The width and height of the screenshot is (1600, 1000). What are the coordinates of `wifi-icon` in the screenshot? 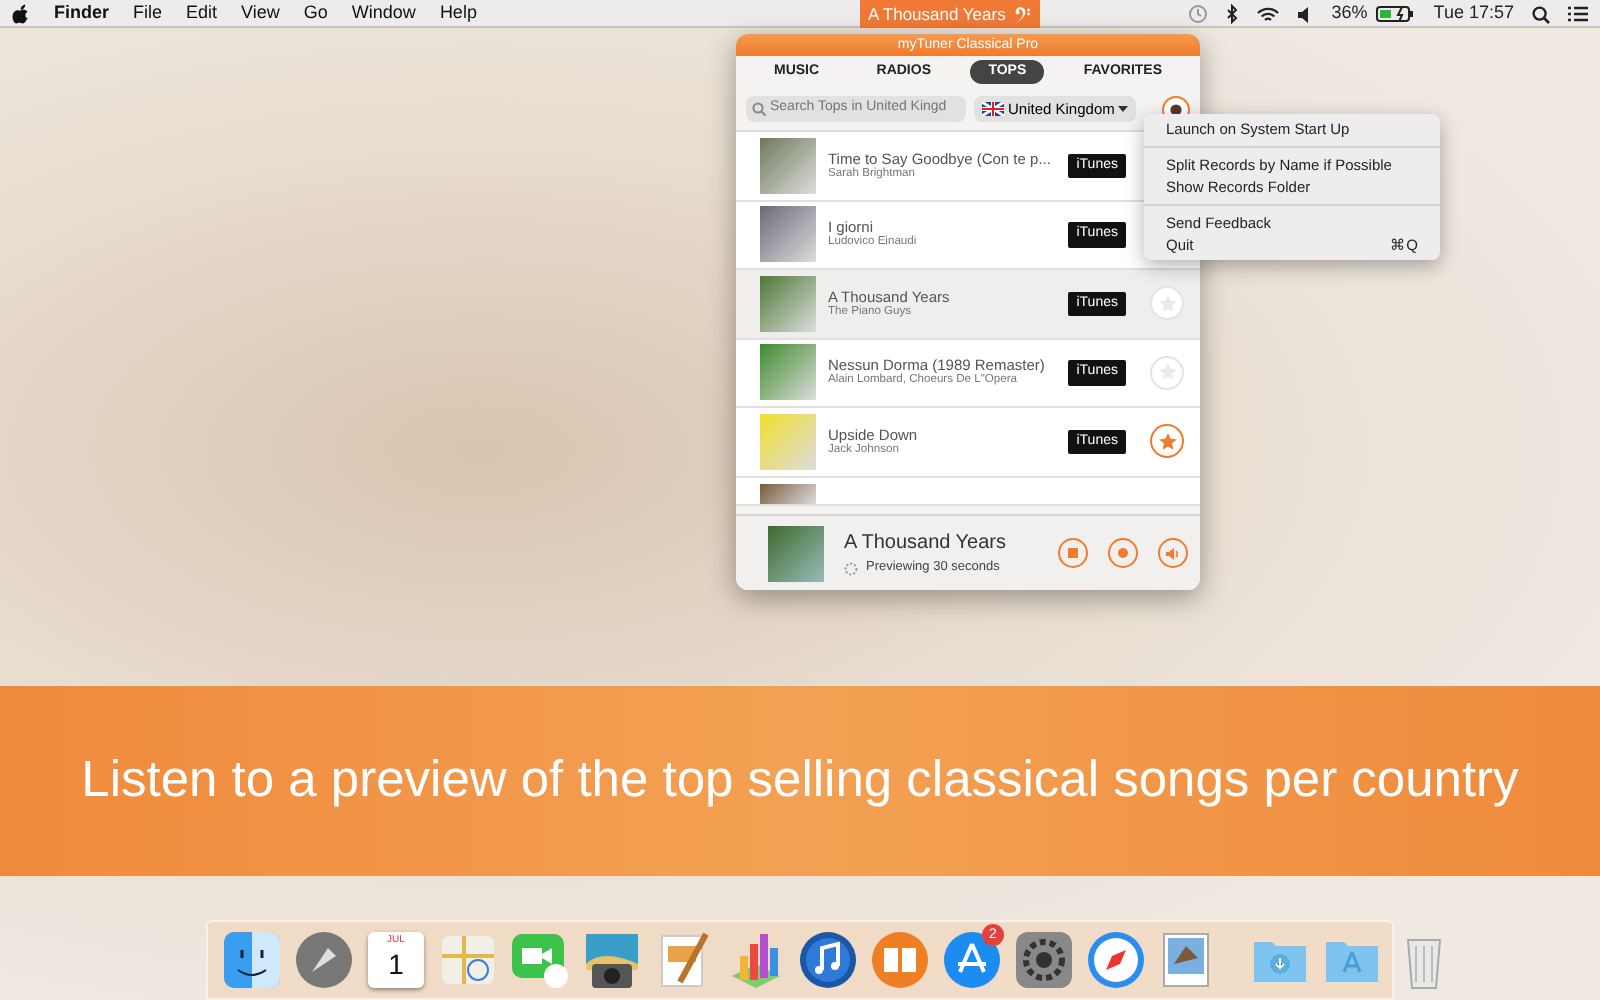 It's located at (1267, 14).